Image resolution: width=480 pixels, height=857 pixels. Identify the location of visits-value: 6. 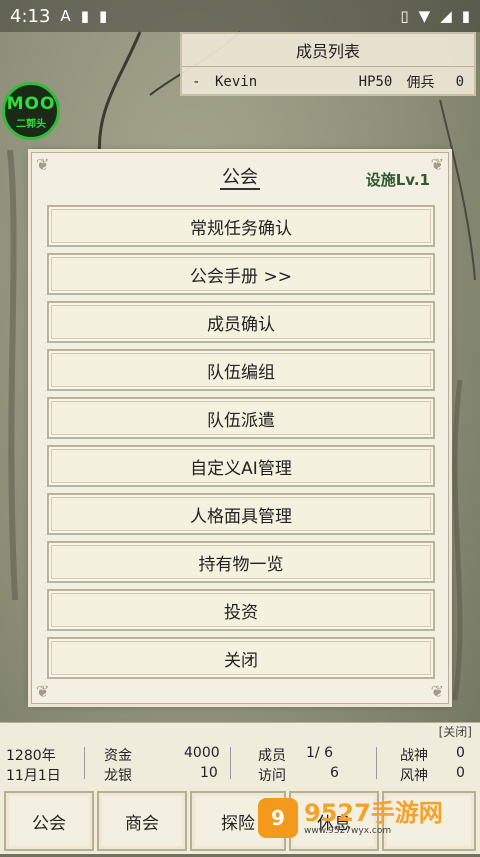
(334, 773).